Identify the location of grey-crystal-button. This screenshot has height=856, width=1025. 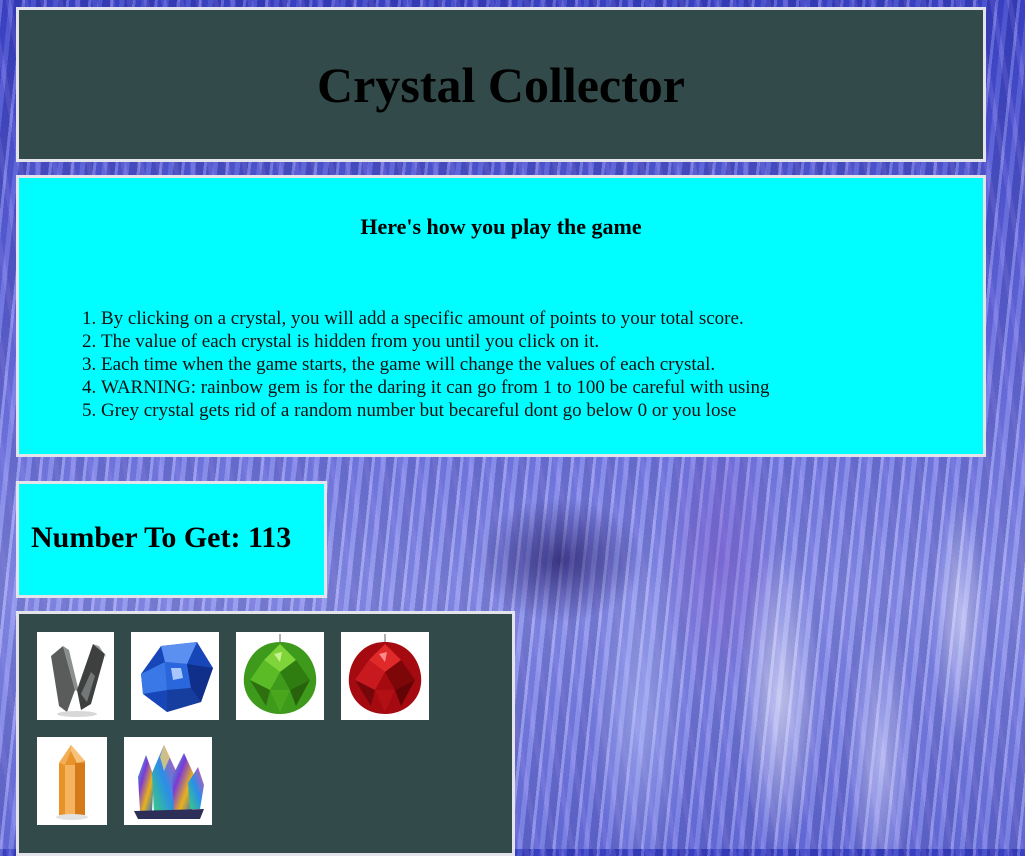
(75, 676).